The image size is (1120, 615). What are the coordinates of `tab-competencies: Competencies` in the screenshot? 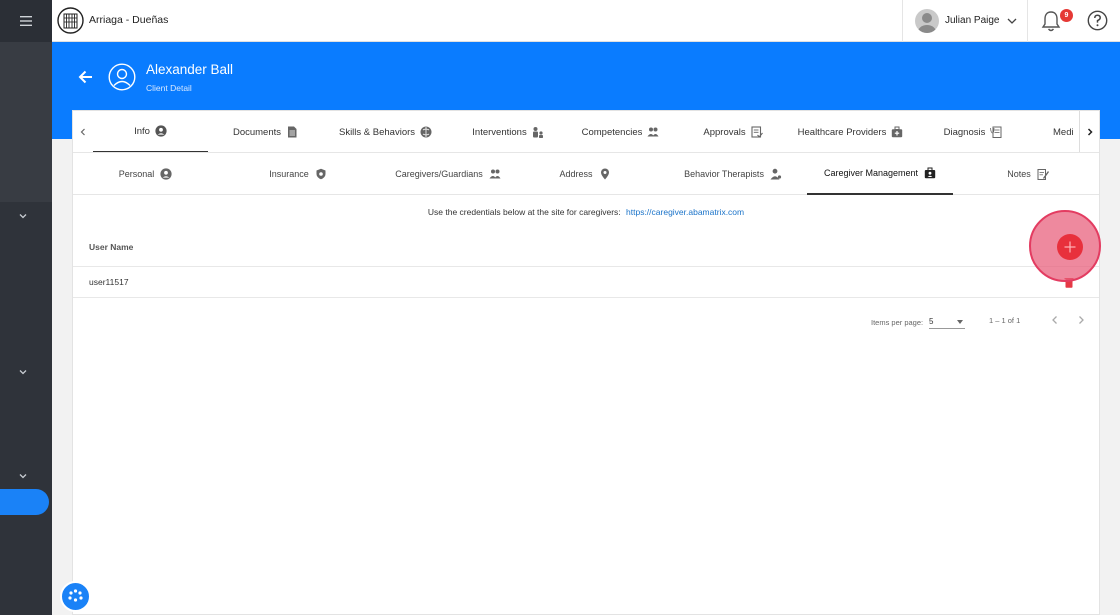 It's located at (620, 131).